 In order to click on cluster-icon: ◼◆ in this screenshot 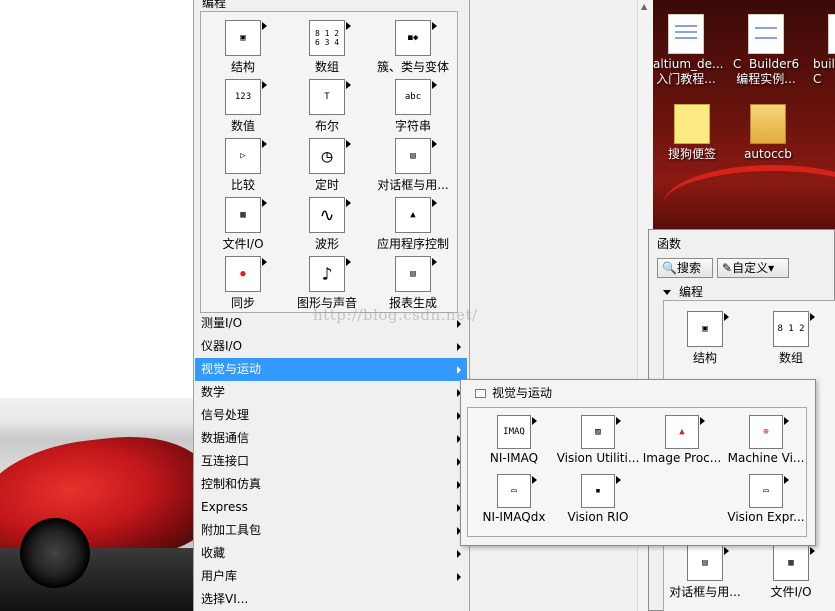, I will do `click(413, 38)`.